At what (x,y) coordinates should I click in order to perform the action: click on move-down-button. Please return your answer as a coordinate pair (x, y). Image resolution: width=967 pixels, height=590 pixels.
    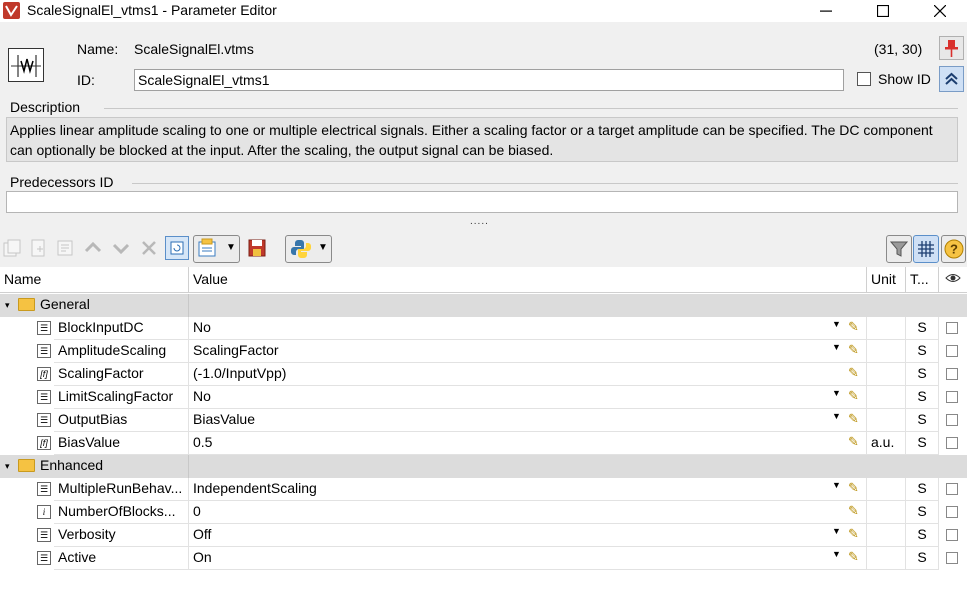
    Looking at the image, I should click on (121, 248).